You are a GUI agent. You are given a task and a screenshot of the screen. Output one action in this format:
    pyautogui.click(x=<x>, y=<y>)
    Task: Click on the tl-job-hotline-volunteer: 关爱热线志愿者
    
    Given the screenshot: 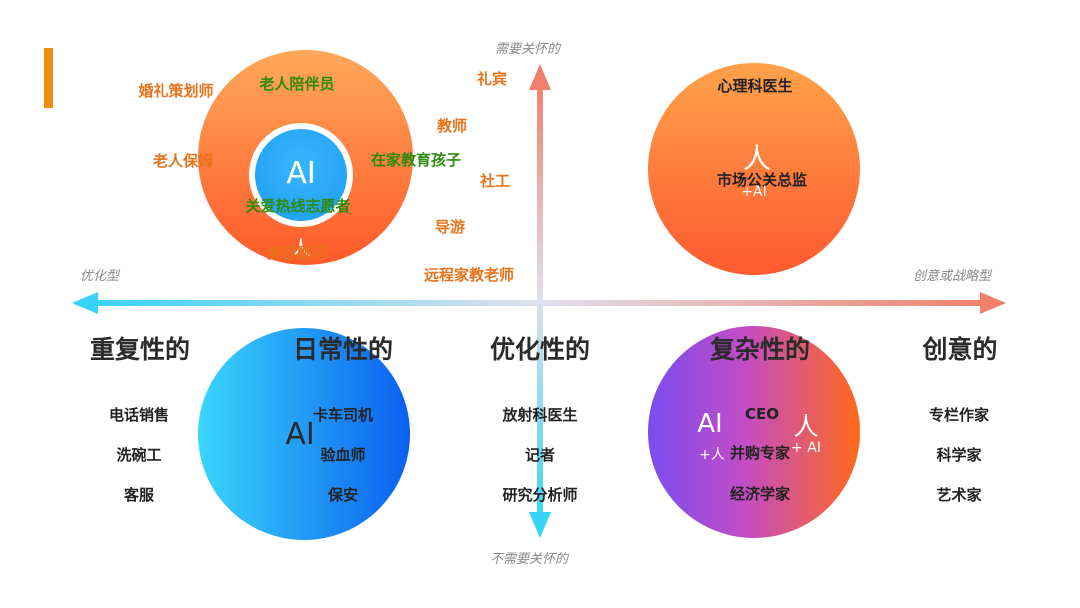 What is the action you would take?
    pyautogui.click(x=298, y=206)
    